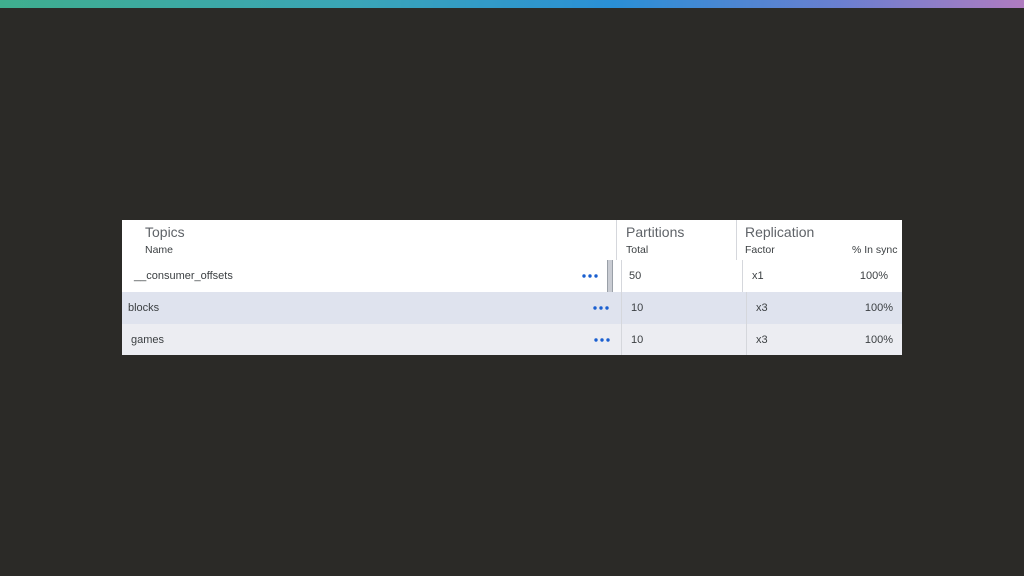 Image resolution: width=1024 pixels, height=576 pixels. What do you see at coordinates (512, 339) in the screenshot?
I see `table-row: games 10 x3 100%` at bounding box center [512, 339].